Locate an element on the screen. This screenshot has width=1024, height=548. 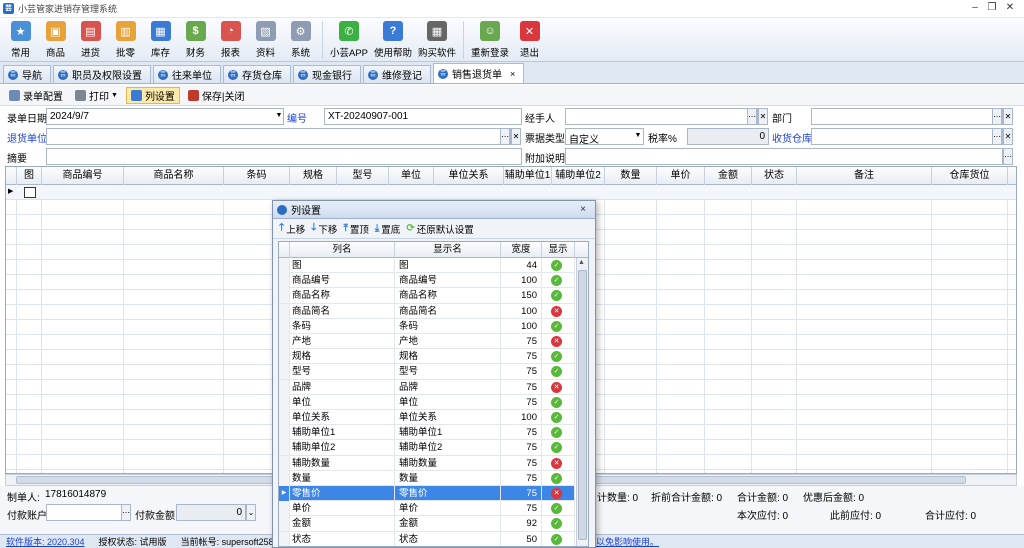
close-icon: × is located at coordinates (583, 209).